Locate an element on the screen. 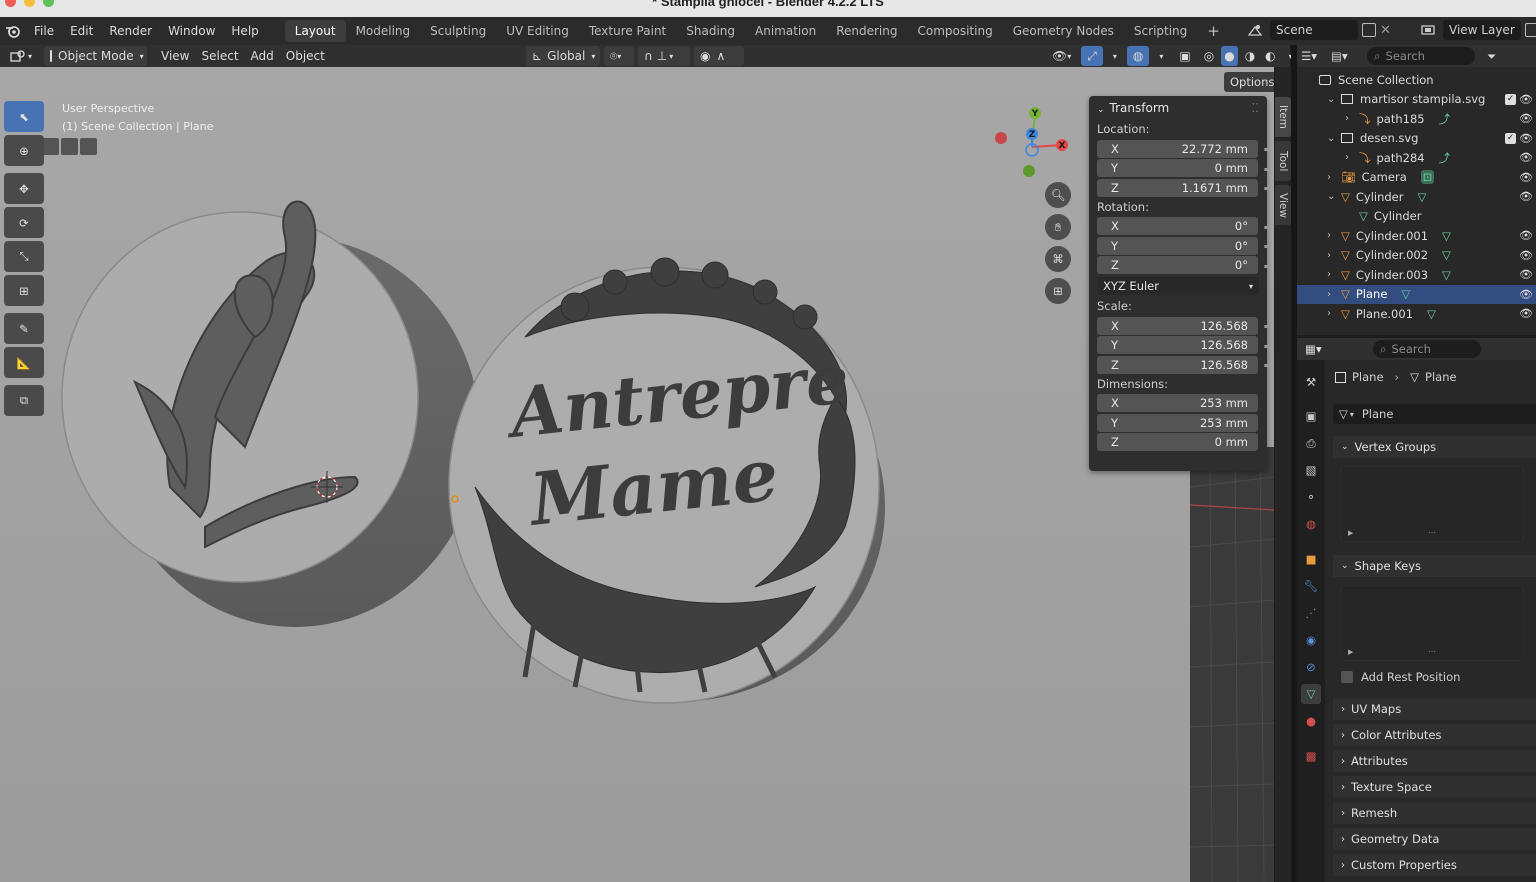  collapsed-panel-header: › Remesh is located at coordinates (1434, 813).